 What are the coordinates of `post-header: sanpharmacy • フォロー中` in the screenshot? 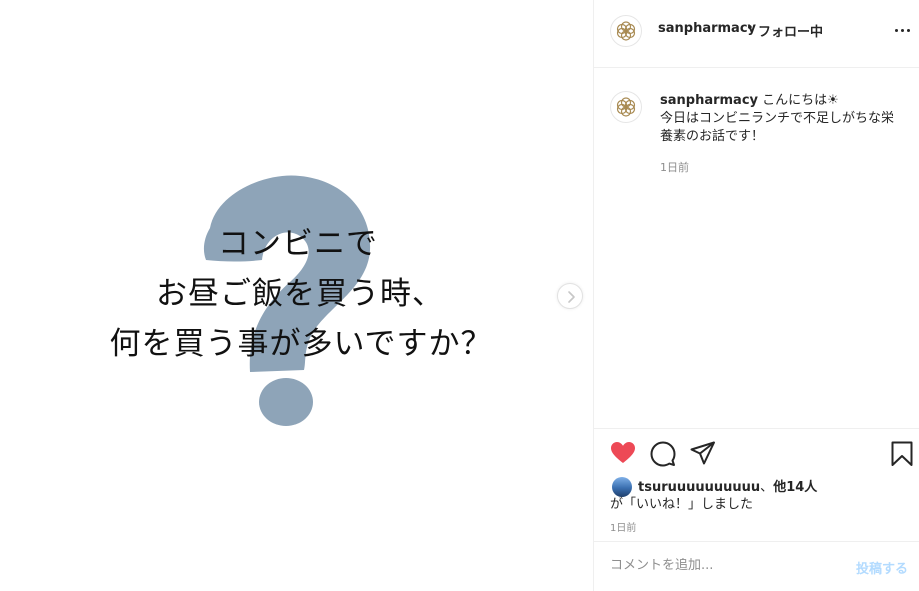 It's located at (756, 34).